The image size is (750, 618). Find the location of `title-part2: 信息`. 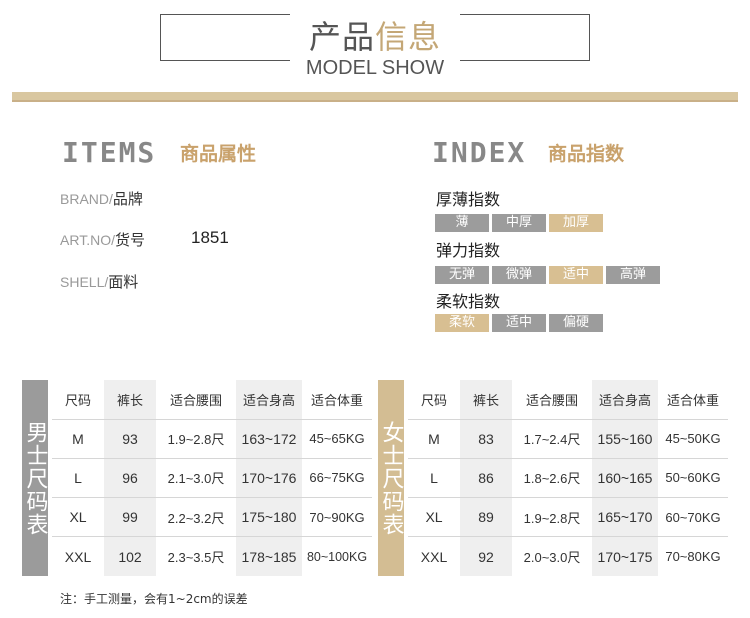

title-part2: 信息 is located at coordinates (408, 37).